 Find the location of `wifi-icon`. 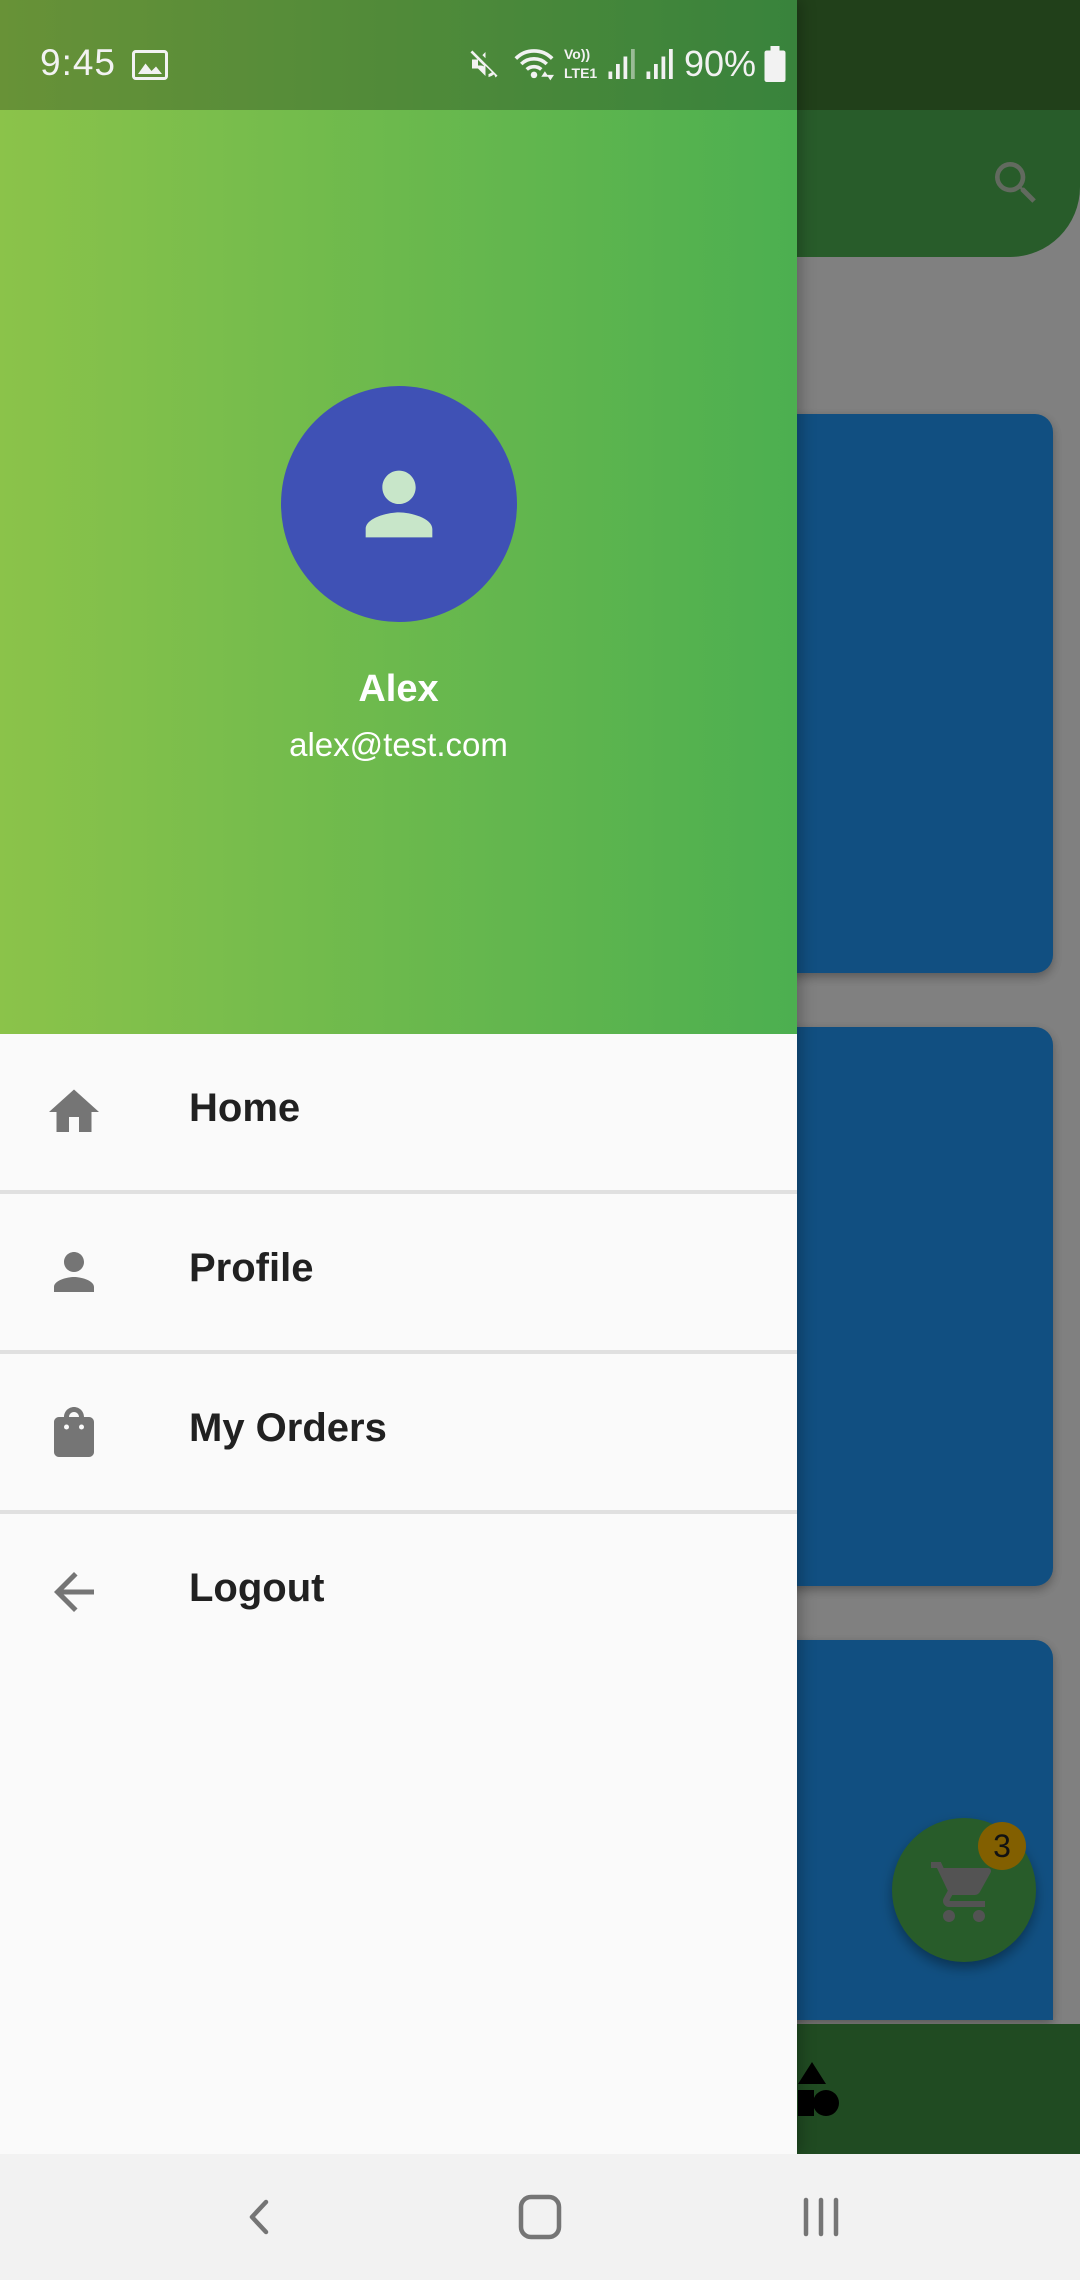

wifi-icon is located at coordinates (534, 65).